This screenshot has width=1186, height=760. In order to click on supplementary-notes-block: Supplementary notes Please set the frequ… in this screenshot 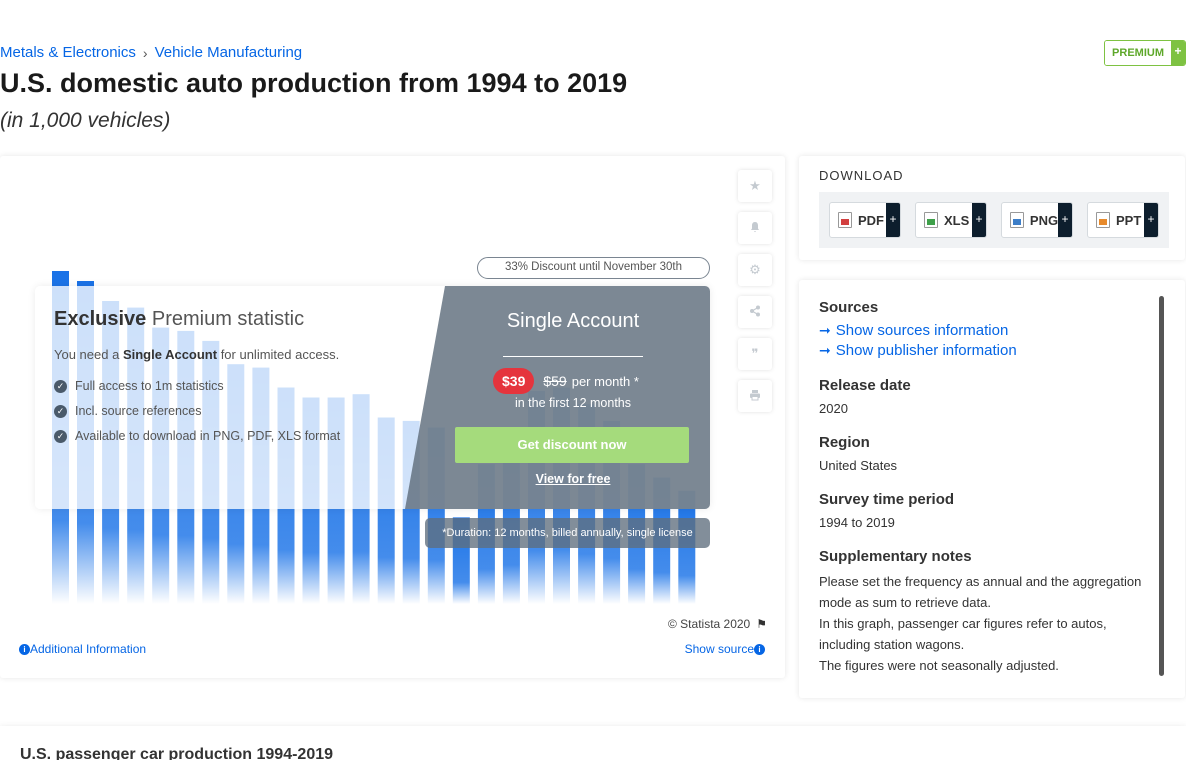, I will do `click(984, 612)`.